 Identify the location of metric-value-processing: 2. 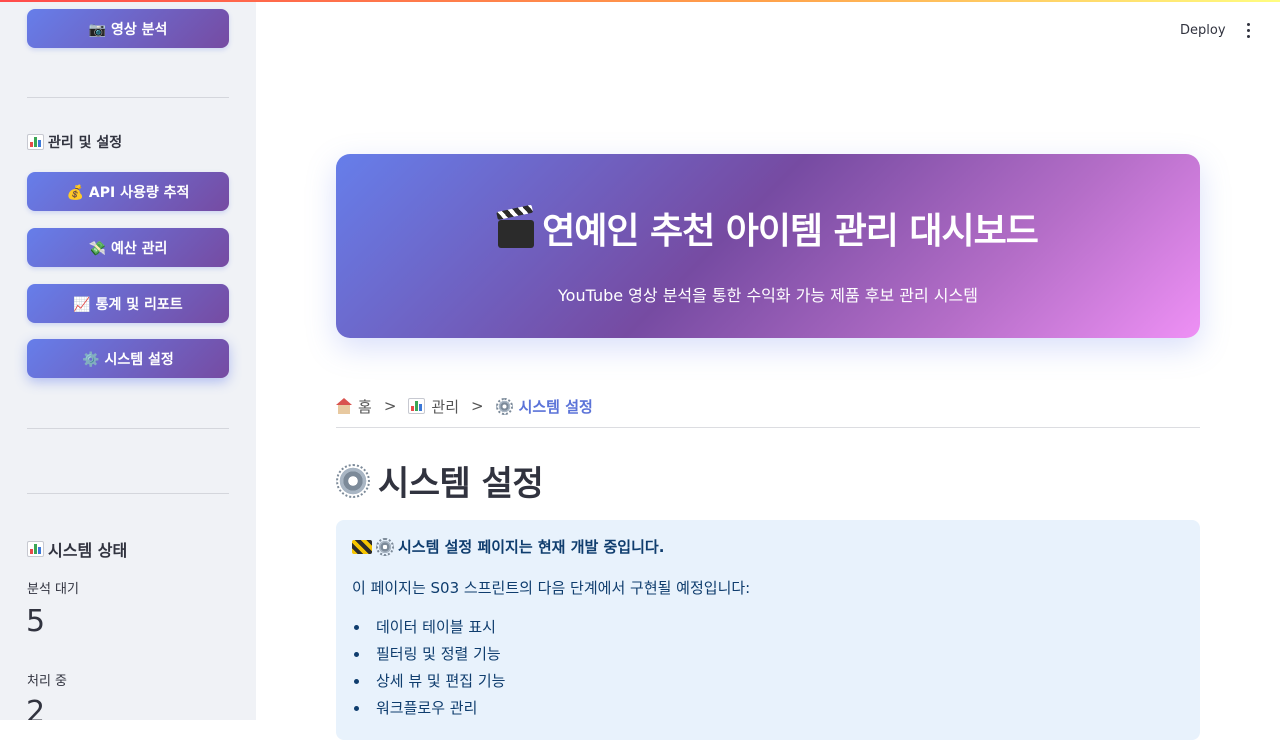
(36, 707).